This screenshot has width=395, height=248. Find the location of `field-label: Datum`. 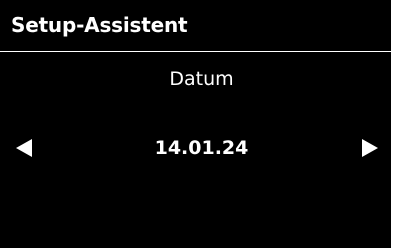

field-label: Datum is located at coordinates (201, 79).